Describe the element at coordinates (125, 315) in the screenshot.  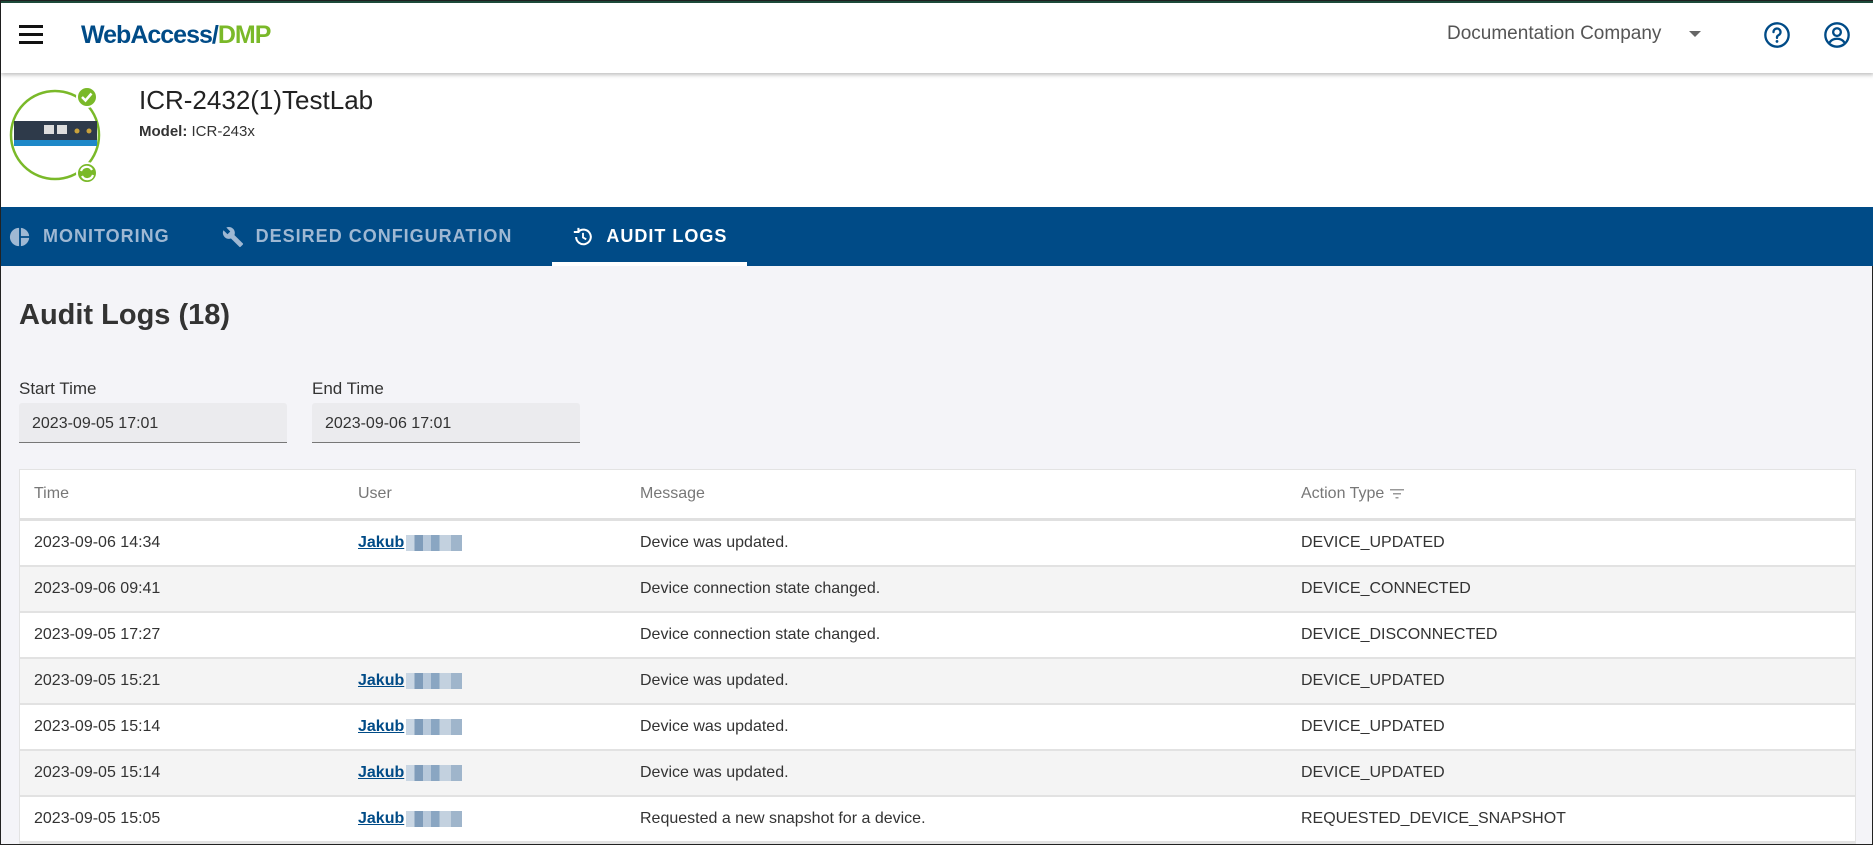
I see `page-title: Audit Logs (18)` at that location.